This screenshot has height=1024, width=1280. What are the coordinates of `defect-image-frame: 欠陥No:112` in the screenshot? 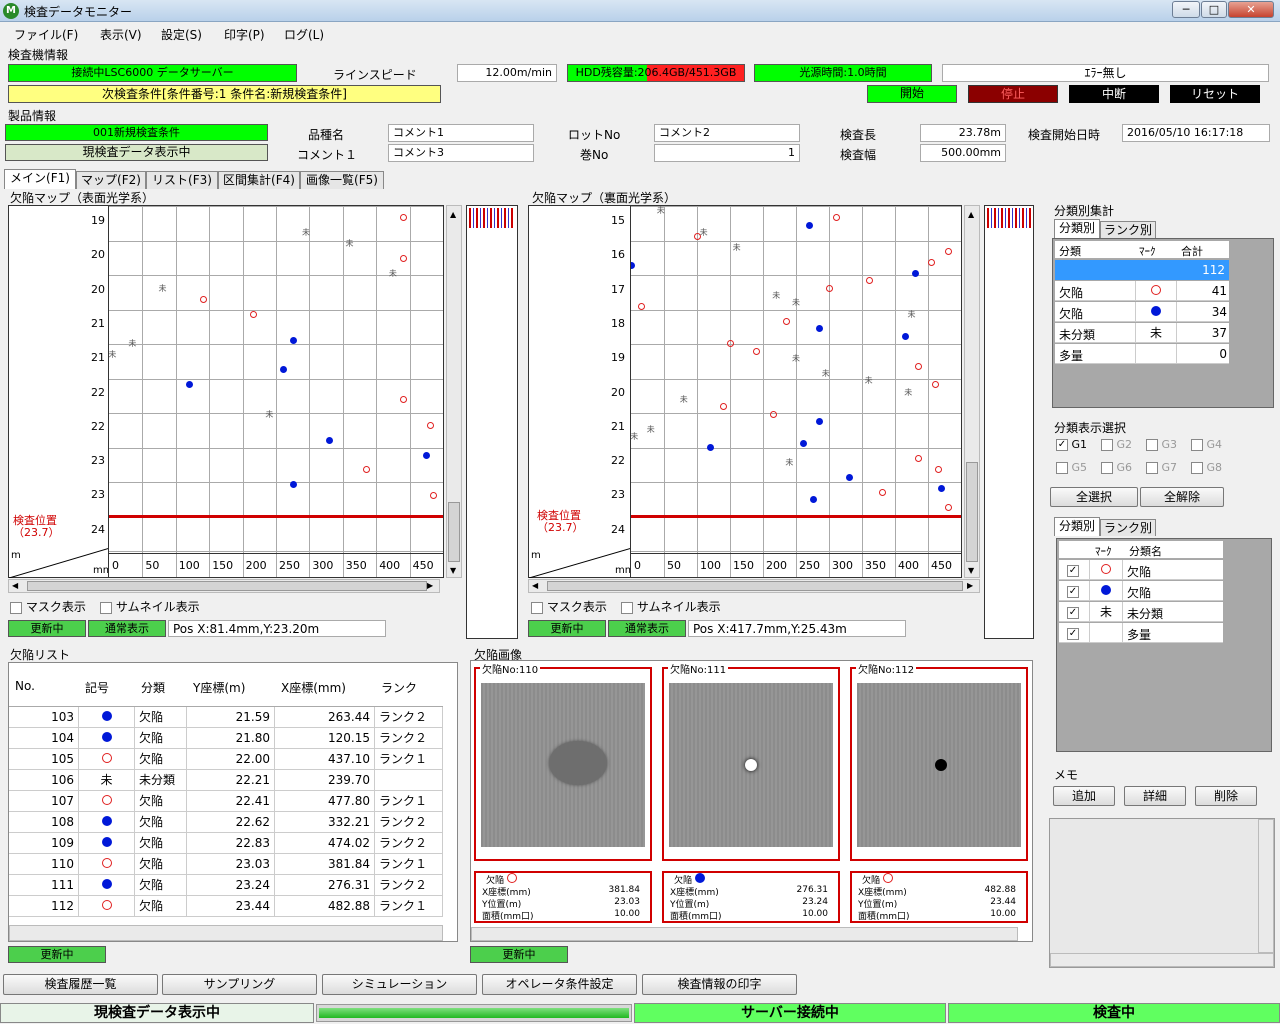 It's located at (939, 761).